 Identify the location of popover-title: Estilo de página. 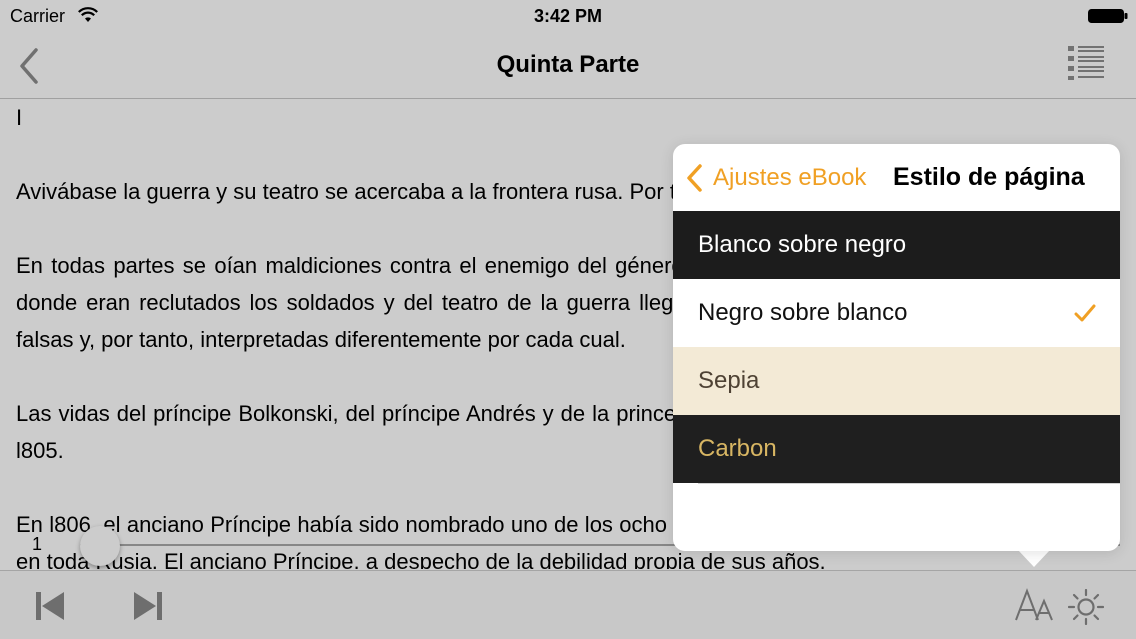
(989, 177).